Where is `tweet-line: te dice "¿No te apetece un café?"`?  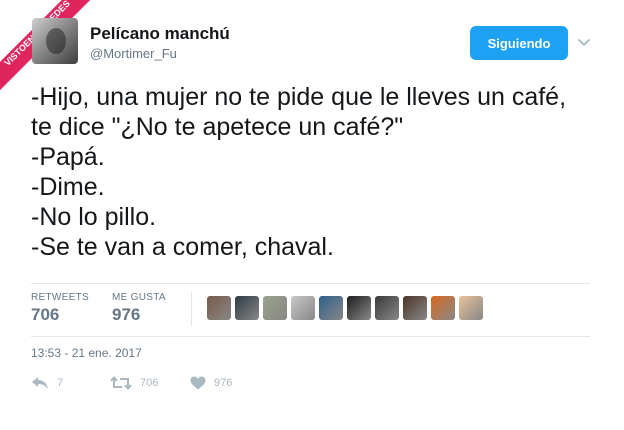 tweet-line: te dice "¿No te apetece un café?" is located at coordinates (217, 127).